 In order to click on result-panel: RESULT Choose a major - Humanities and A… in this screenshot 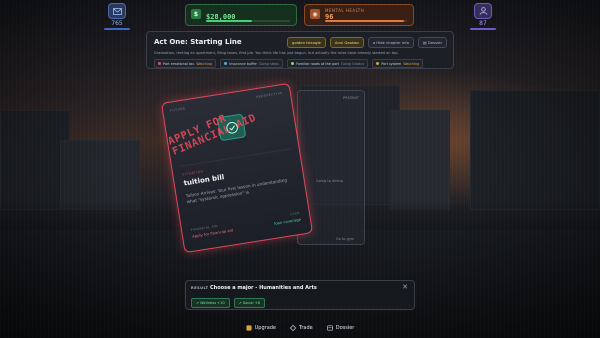, I will do `click(300, 295)`.